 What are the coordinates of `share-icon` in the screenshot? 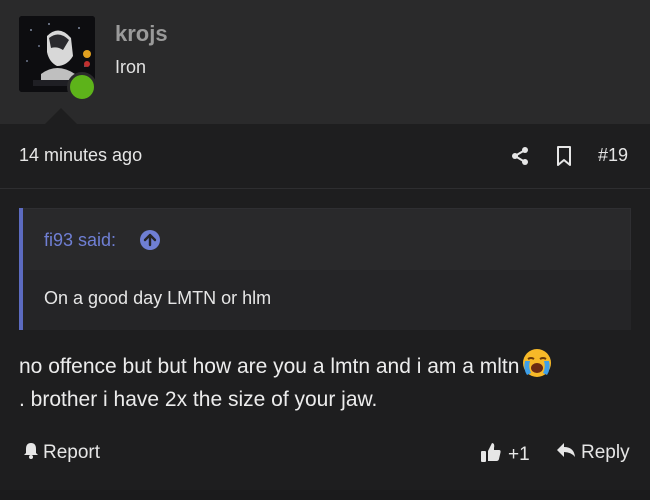 It's located at (520, 158).